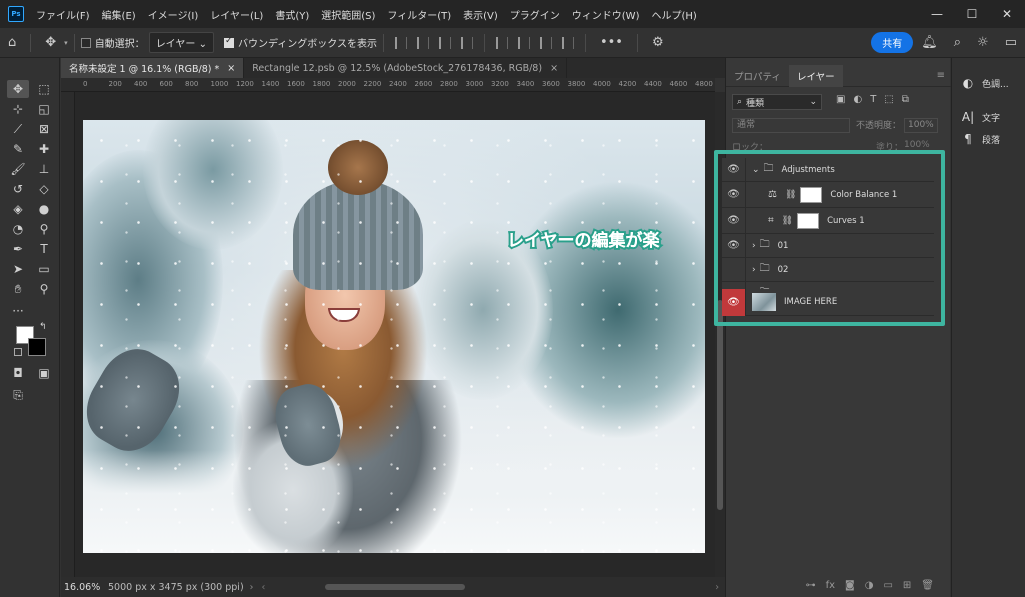  I want to click on paragraph-panel-button: ¶ 段落, so click(980, 139).